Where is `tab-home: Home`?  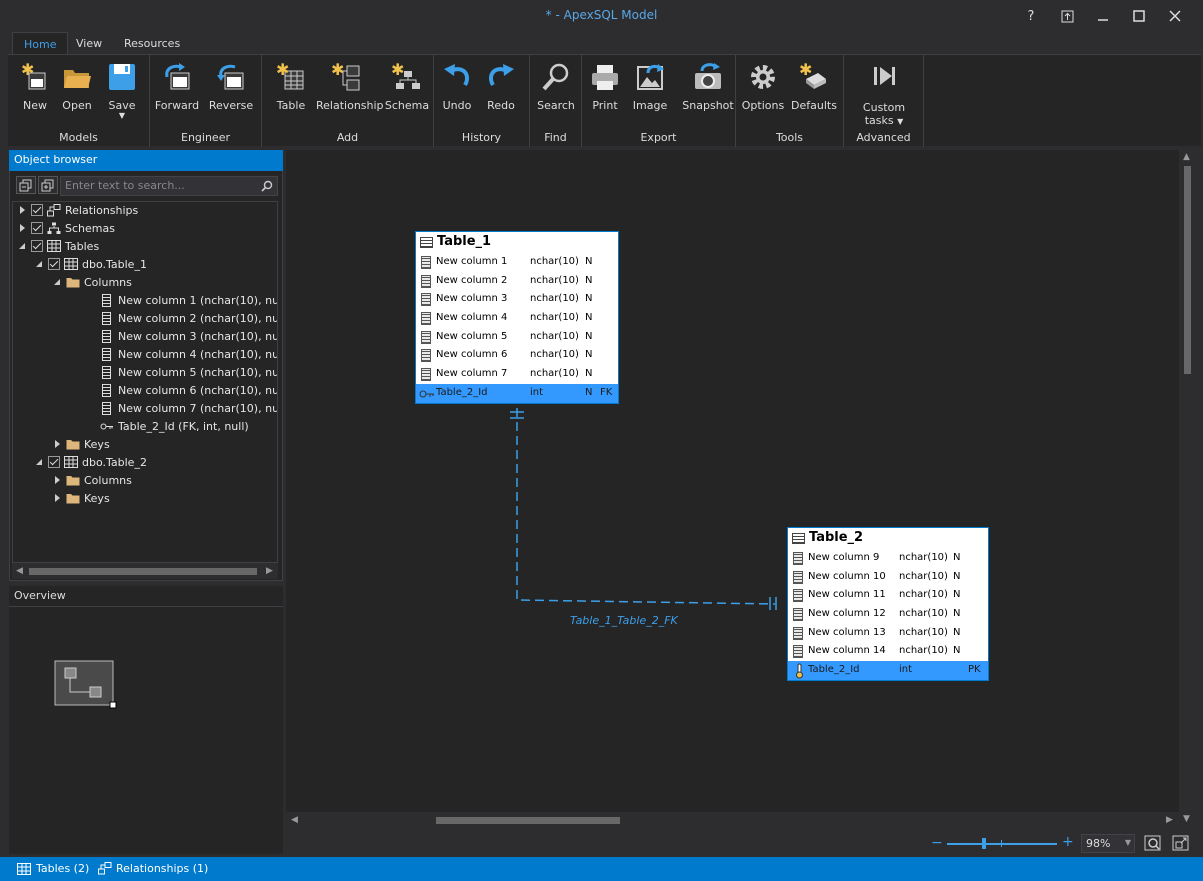 tab-home: Home is located at coordinates (40, 43).